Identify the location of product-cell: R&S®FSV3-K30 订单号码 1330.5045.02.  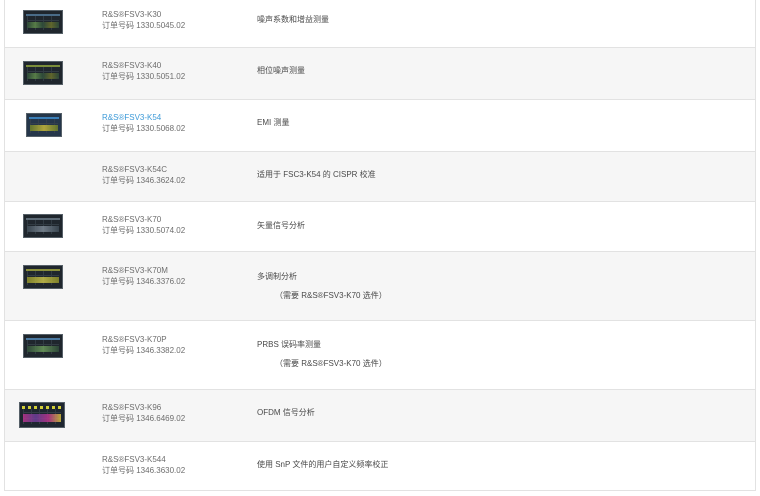
(143, 20).